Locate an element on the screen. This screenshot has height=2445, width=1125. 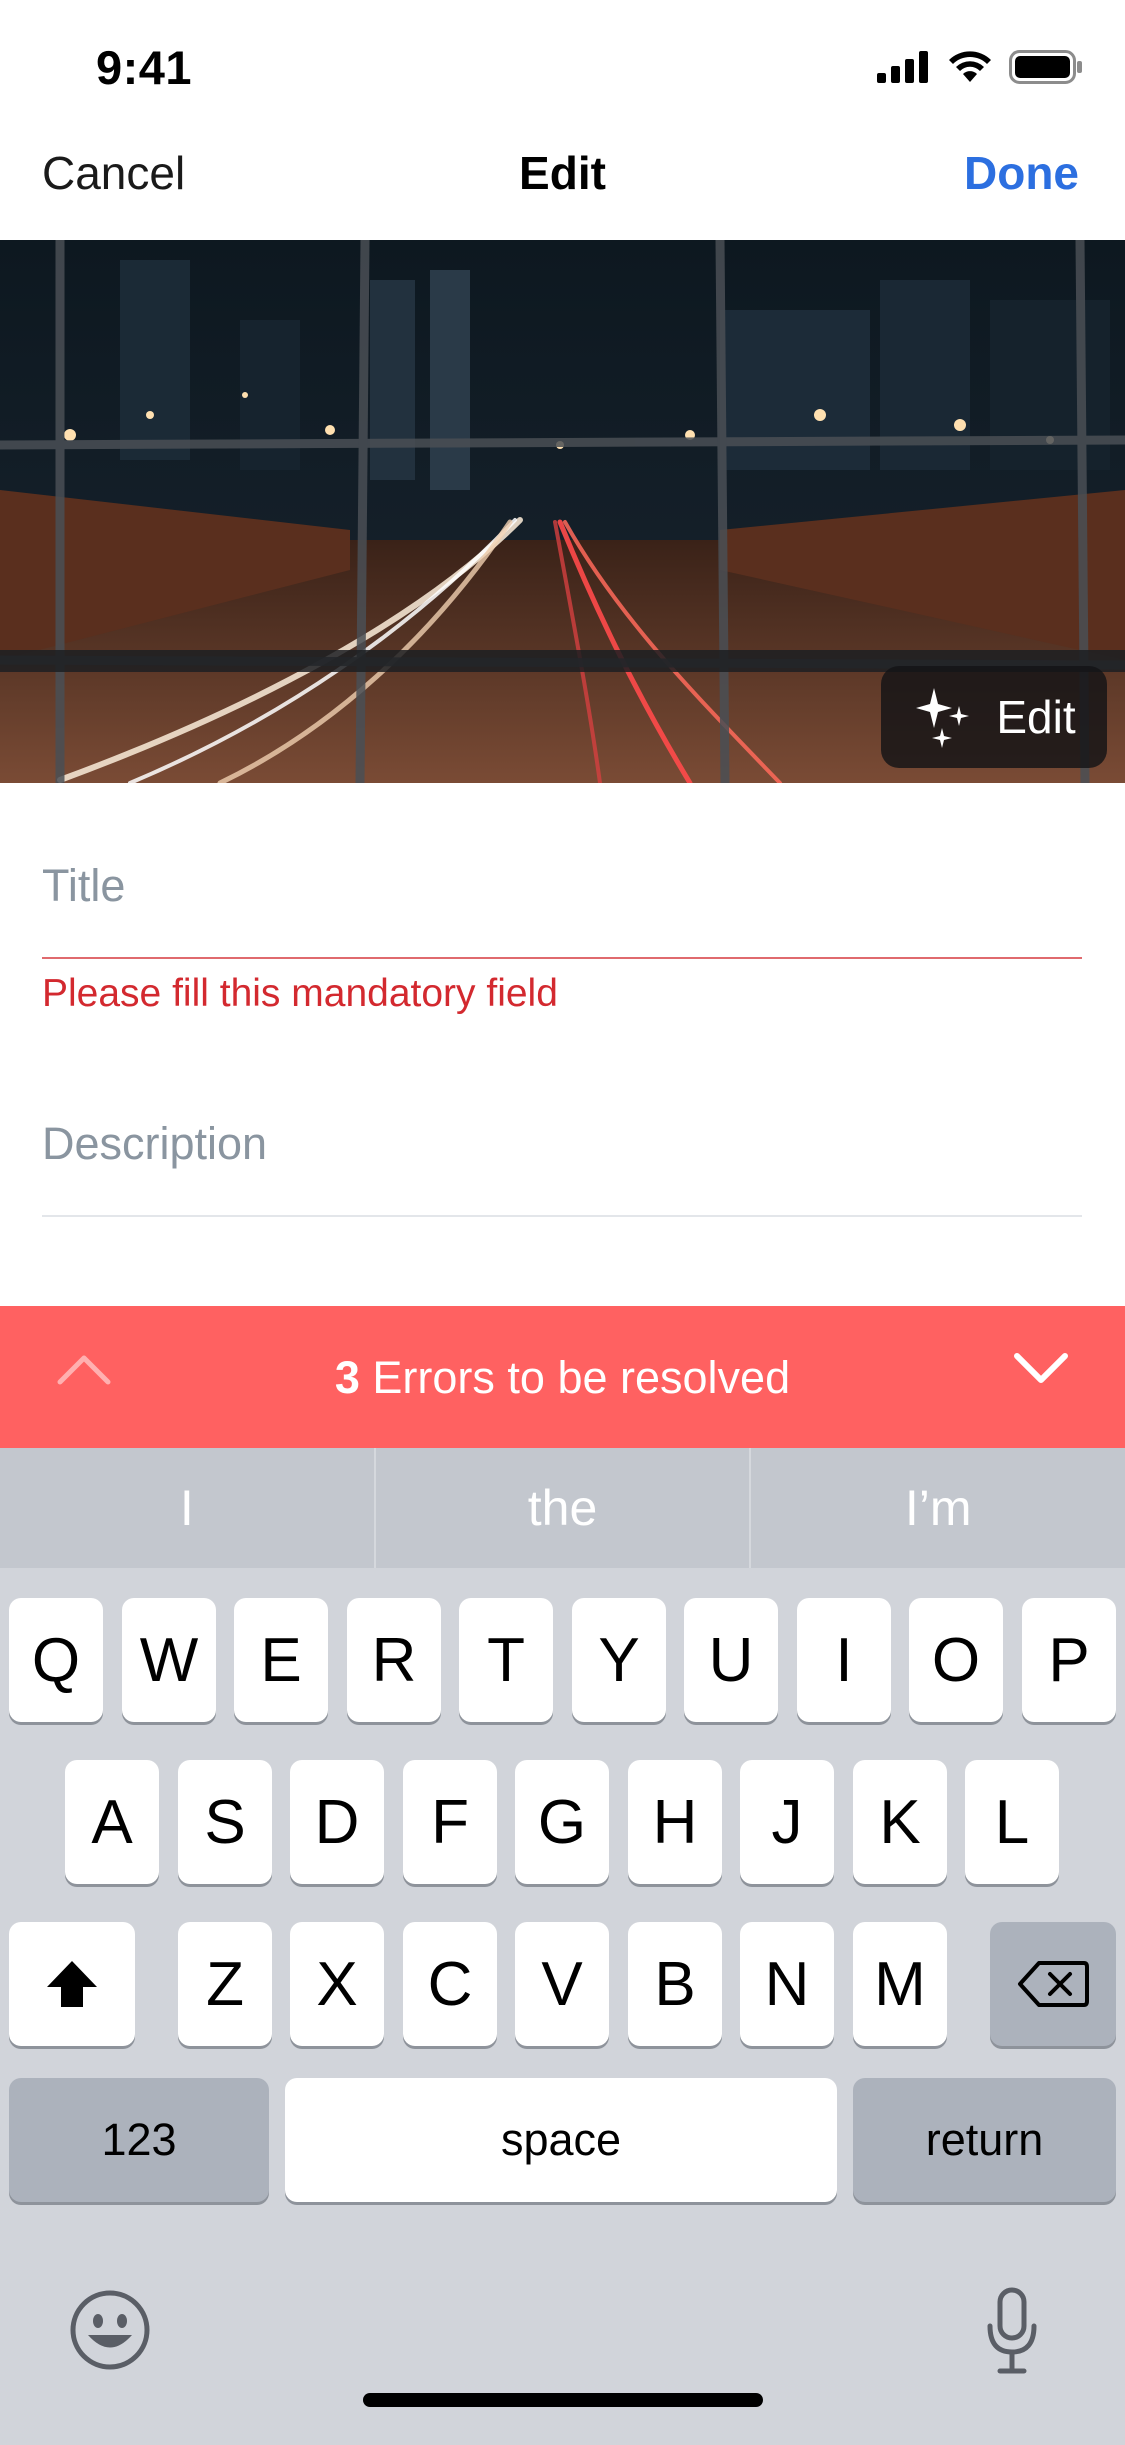
shift-arrow-icon is located at coordinates (72, 1984).